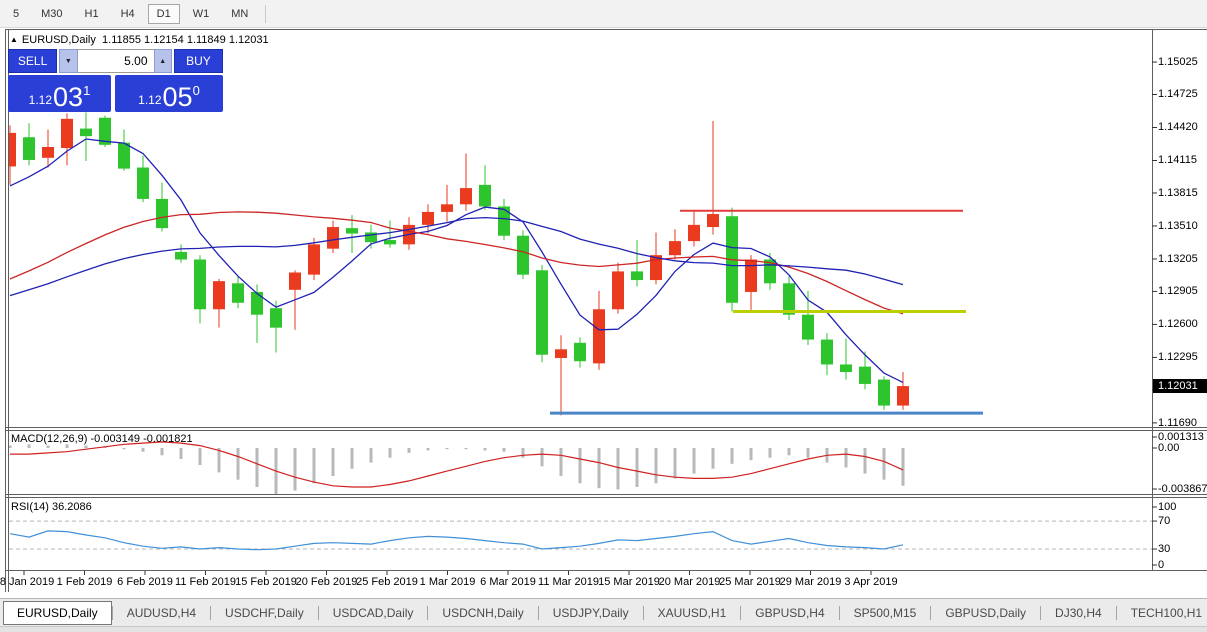 Image resolution: width=1207 pixels, height=632 pixels. Describe the element at coordinates (387, 582) in the screenshot. I see `date-axis-label: 25 Feb 2019` at that location.